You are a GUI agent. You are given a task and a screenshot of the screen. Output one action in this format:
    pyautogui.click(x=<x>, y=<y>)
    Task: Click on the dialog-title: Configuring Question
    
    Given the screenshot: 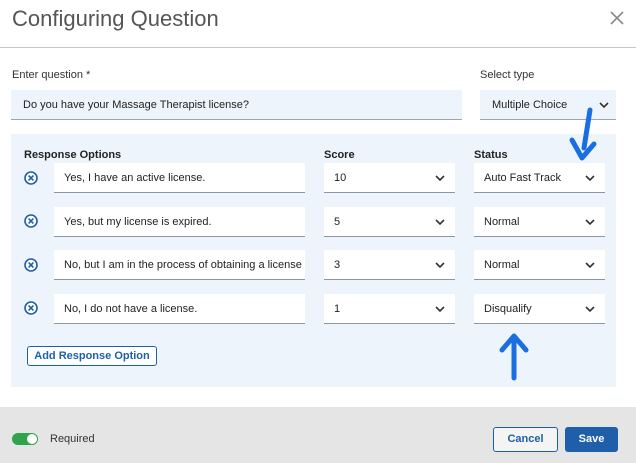 What is the action you would take?
    pyautogui.click(x=115, y=18)
    